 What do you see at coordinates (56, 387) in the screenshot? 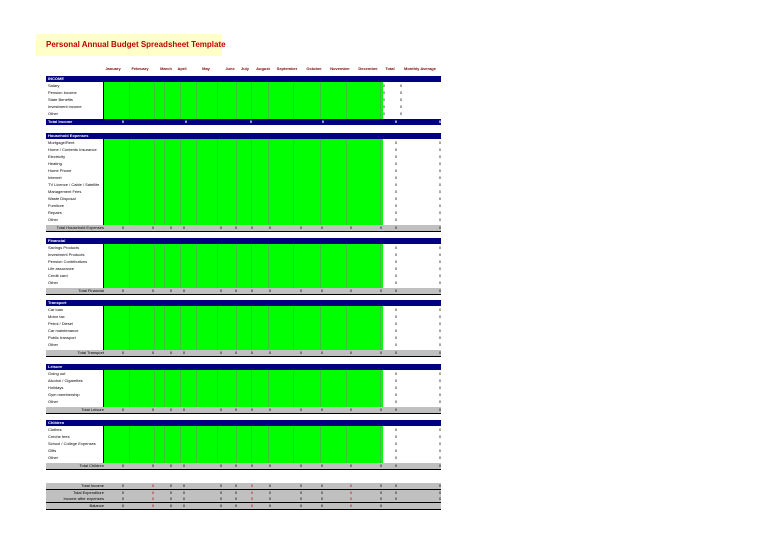
I see `row-label: Holidays` at bounding box center [56, 387].